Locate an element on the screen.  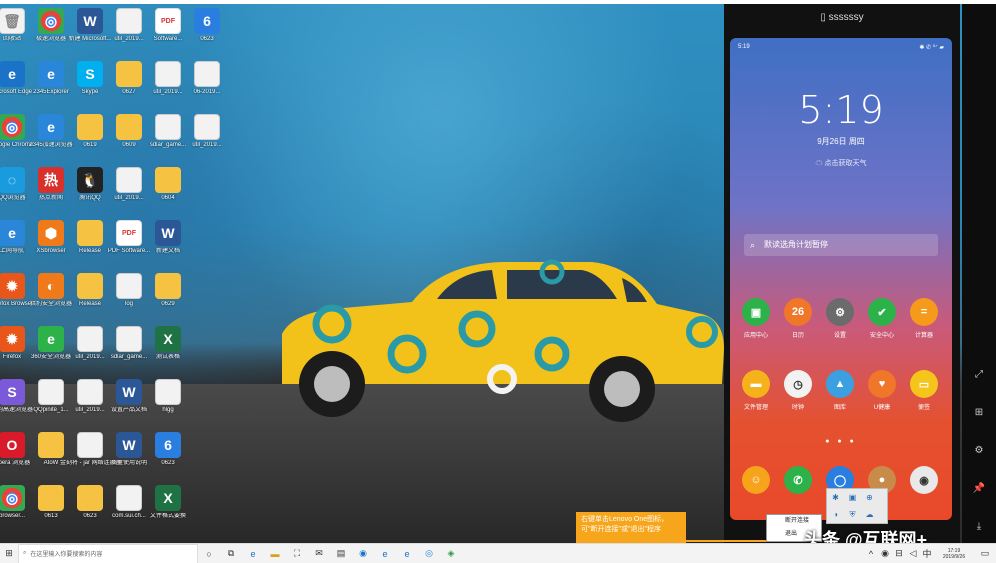
desktop-icon: 0604 is located at coordinates (168, 184).